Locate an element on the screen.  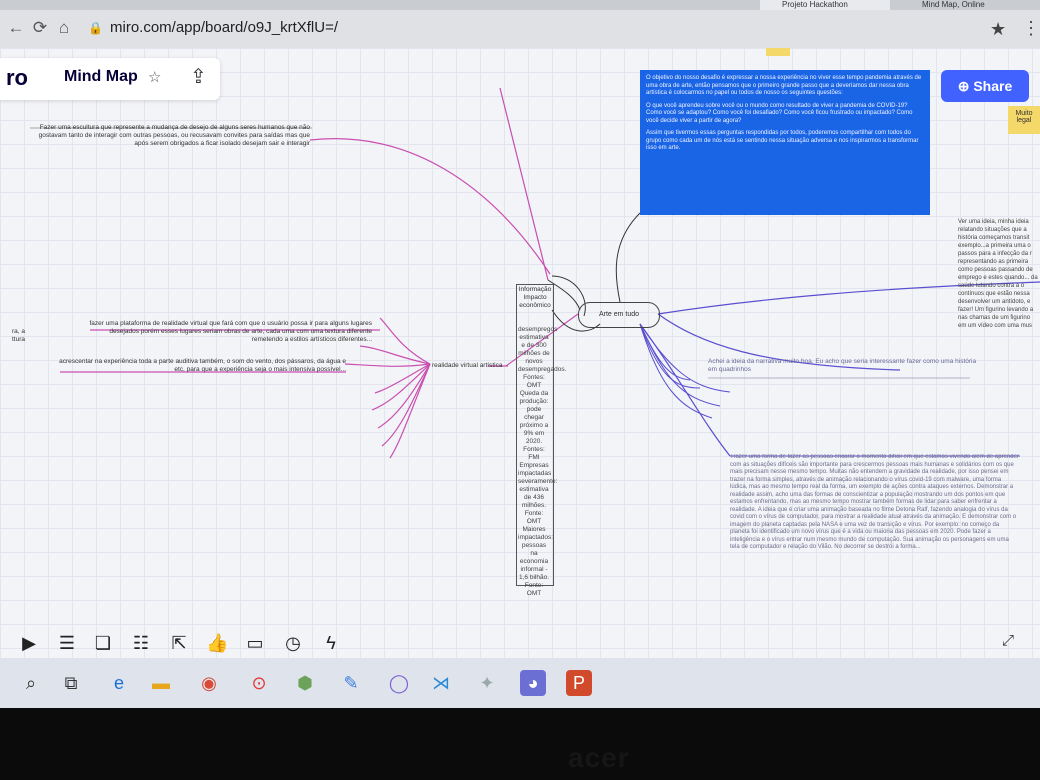
puzzle-icon: ✦ is located at coordinates (487, 683).